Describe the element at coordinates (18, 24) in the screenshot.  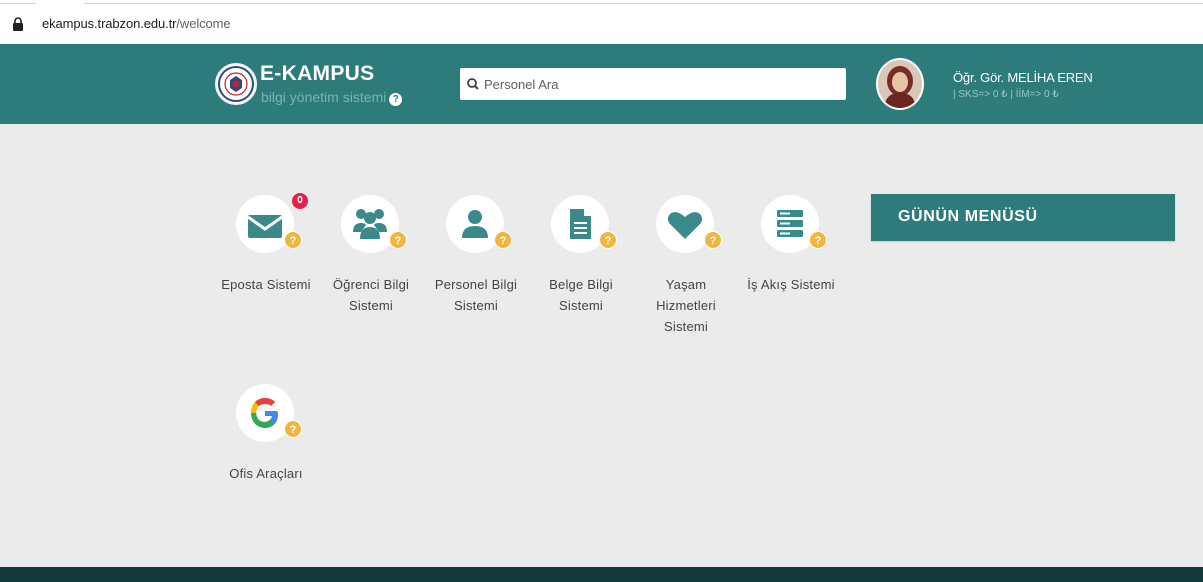
I see `lock-icon` at that location.